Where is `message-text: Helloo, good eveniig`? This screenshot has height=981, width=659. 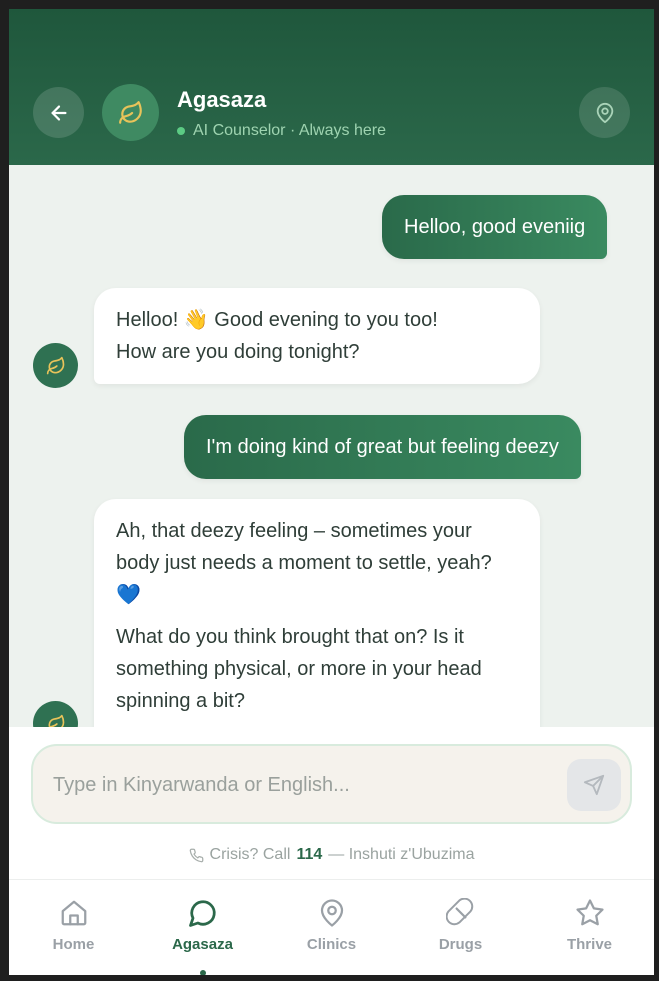
message-text: Helloo, good eveniig is located at coordinates (495, 226).